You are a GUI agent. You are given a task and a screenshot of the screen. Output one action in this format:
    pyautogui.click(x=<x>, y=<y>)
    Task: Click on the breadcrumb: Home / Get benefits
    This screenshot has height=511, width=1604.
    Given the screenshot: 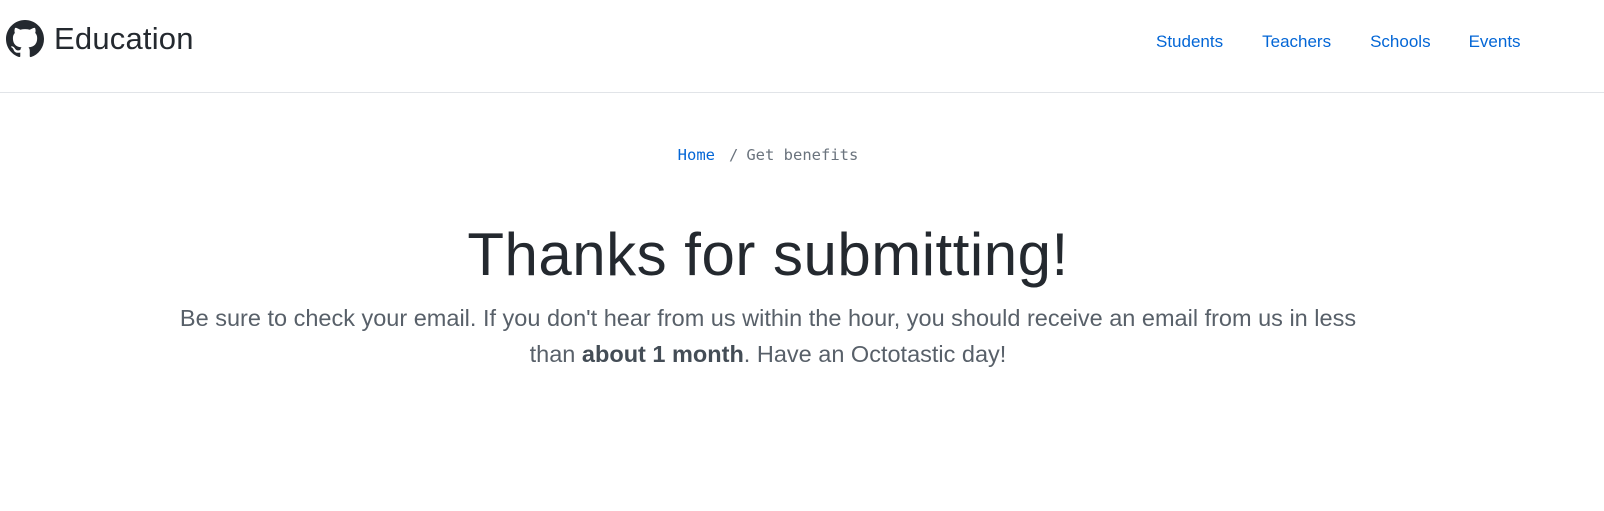 What is the action you would take?
    pyautogui.click(x=768, y=155)
    